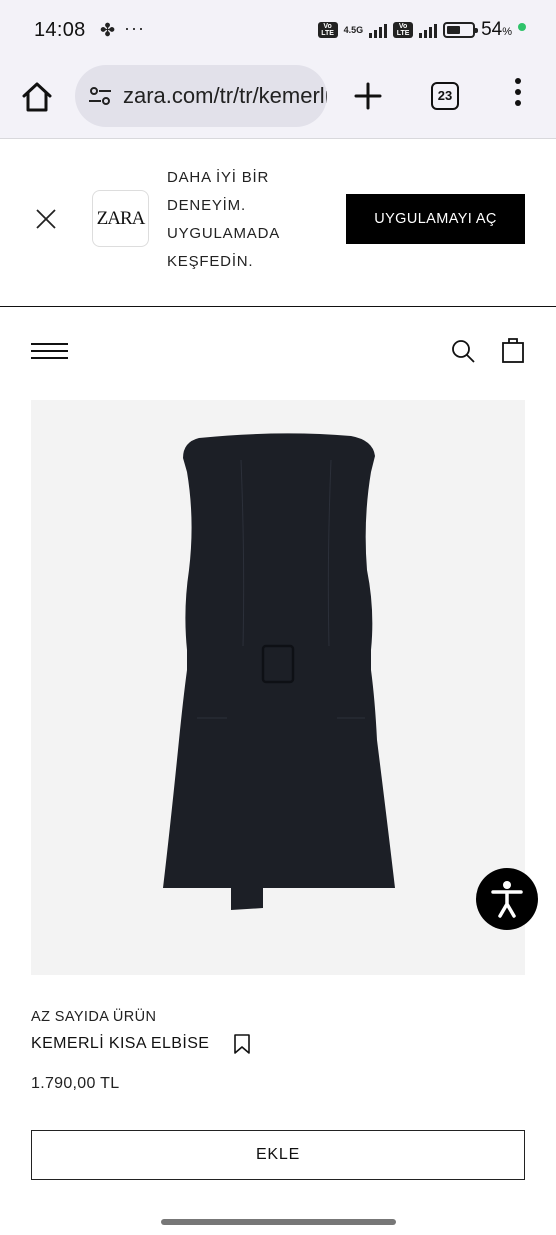  I want to click on battery-icon, so click(461, 30).